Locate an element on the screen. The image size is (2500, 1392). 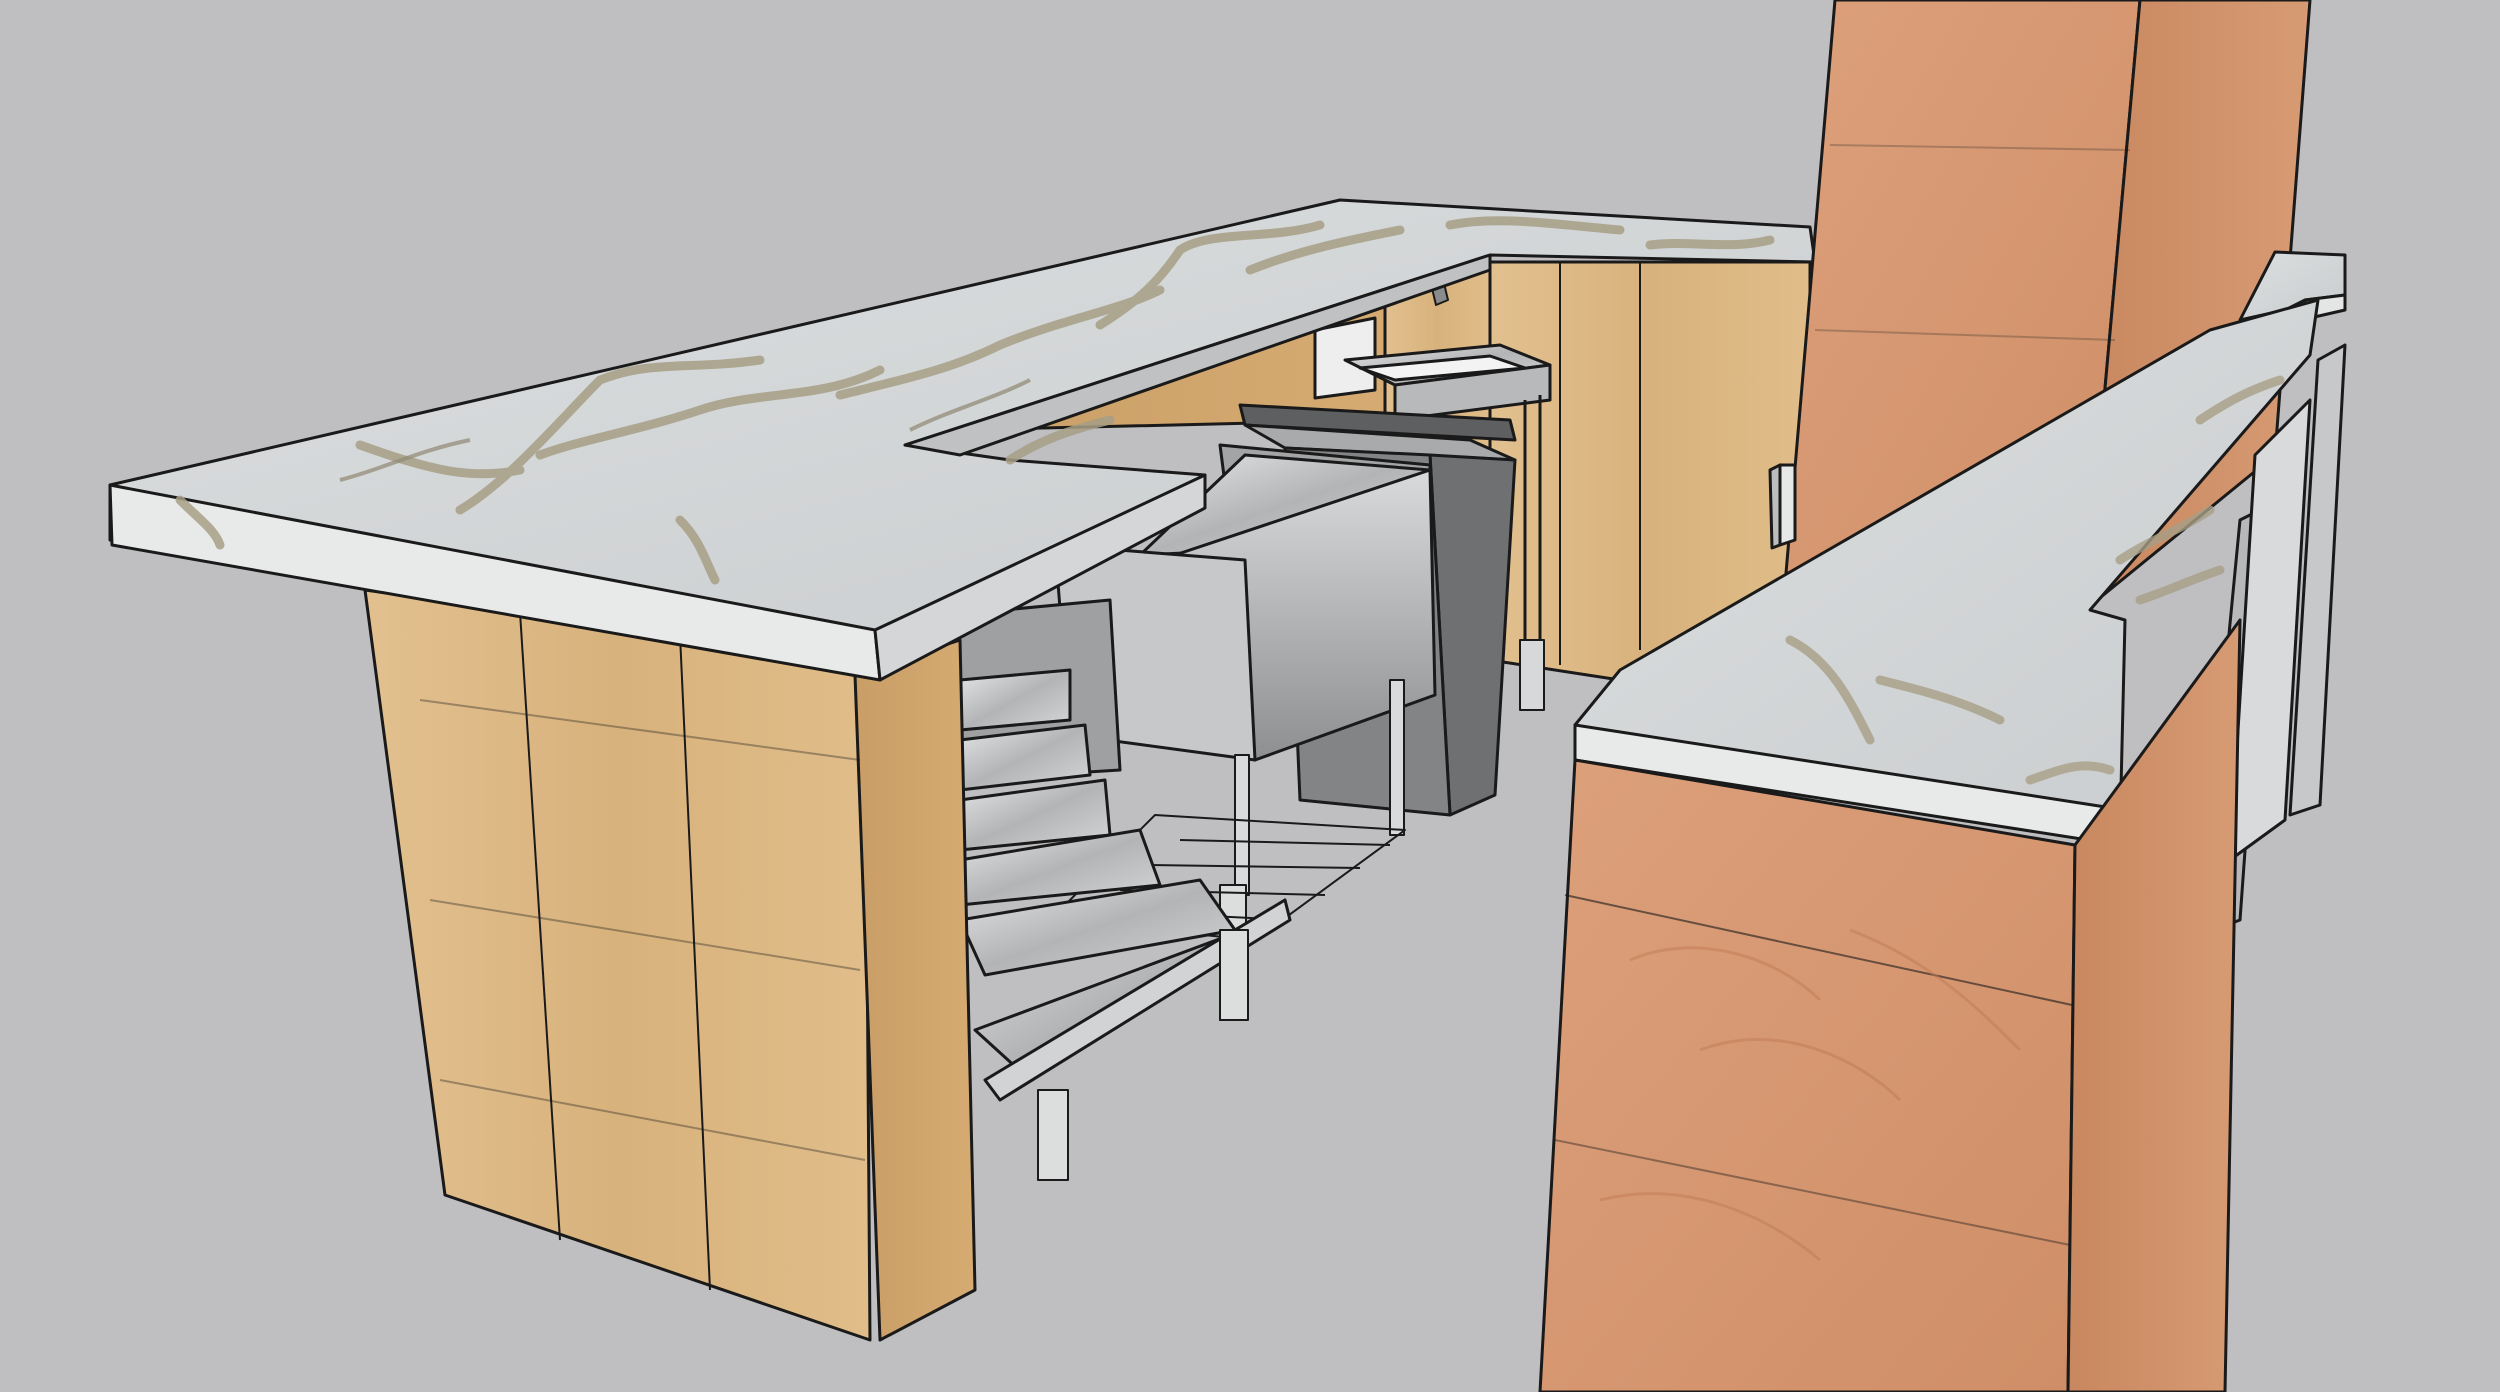
back-wall-panel is located at coordinates (1782, 506).